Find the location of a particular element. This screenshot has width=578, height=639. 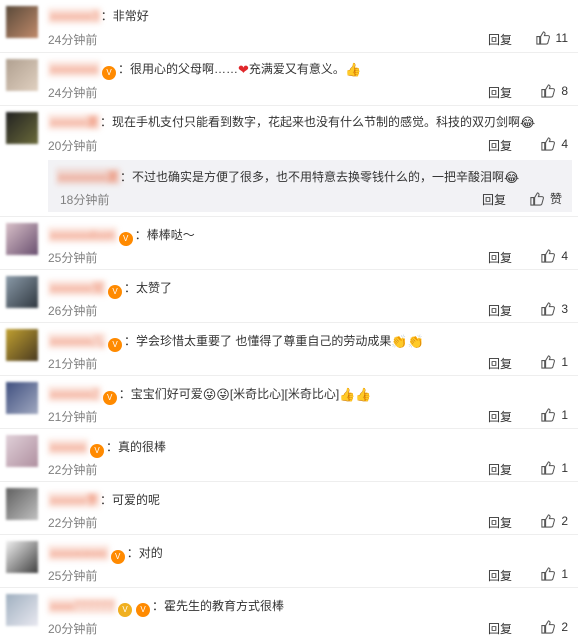

username: xxxxxxxloon is located at coordinates (82, 235).